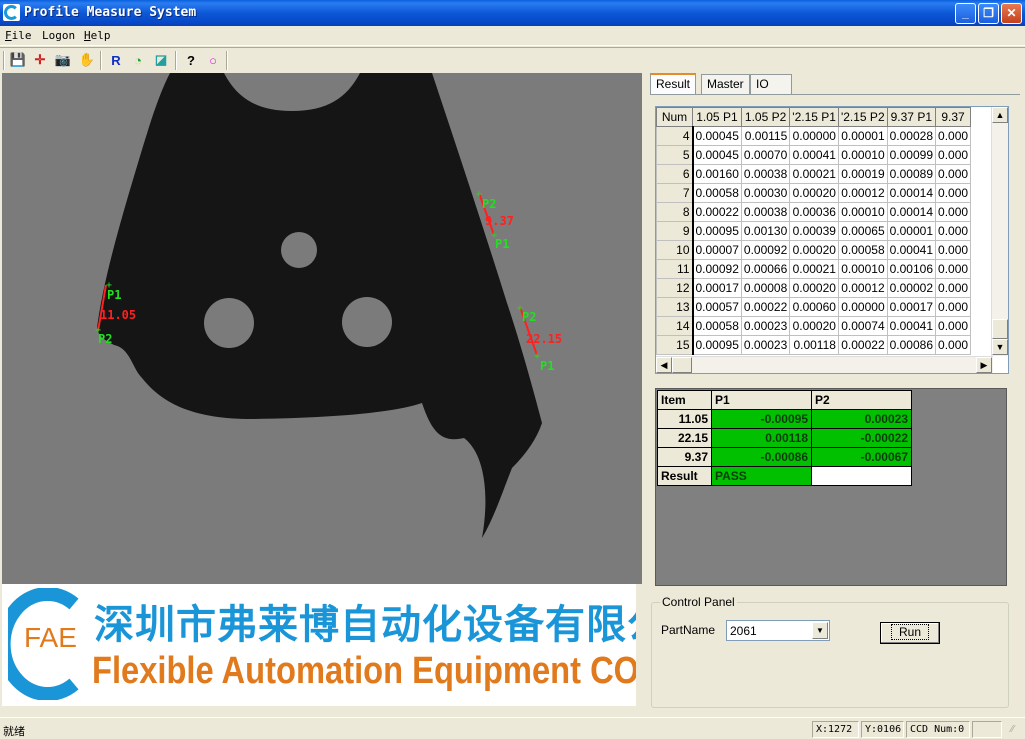 This screenshot has width=1025, height=739. I want to click on scroll-up-arrow-icon: ▲, so click(1000, 115).